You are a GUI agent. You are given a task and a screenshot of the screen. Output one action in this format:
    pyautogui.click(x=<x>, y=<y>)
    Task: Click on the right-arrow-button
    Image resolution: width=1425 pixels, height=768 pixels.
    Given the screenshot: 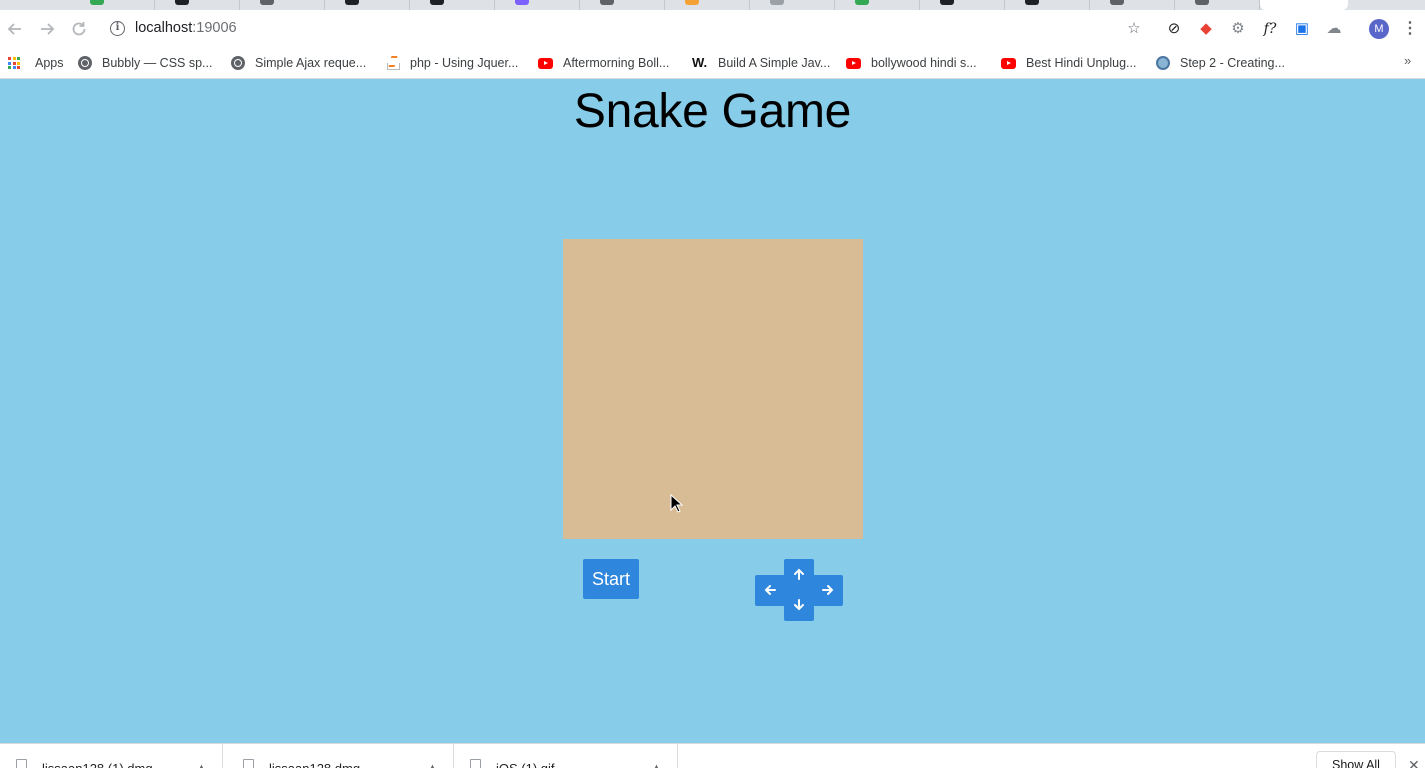 What is the action you would take?
    pyautogui.click(x=828, y=590)
    